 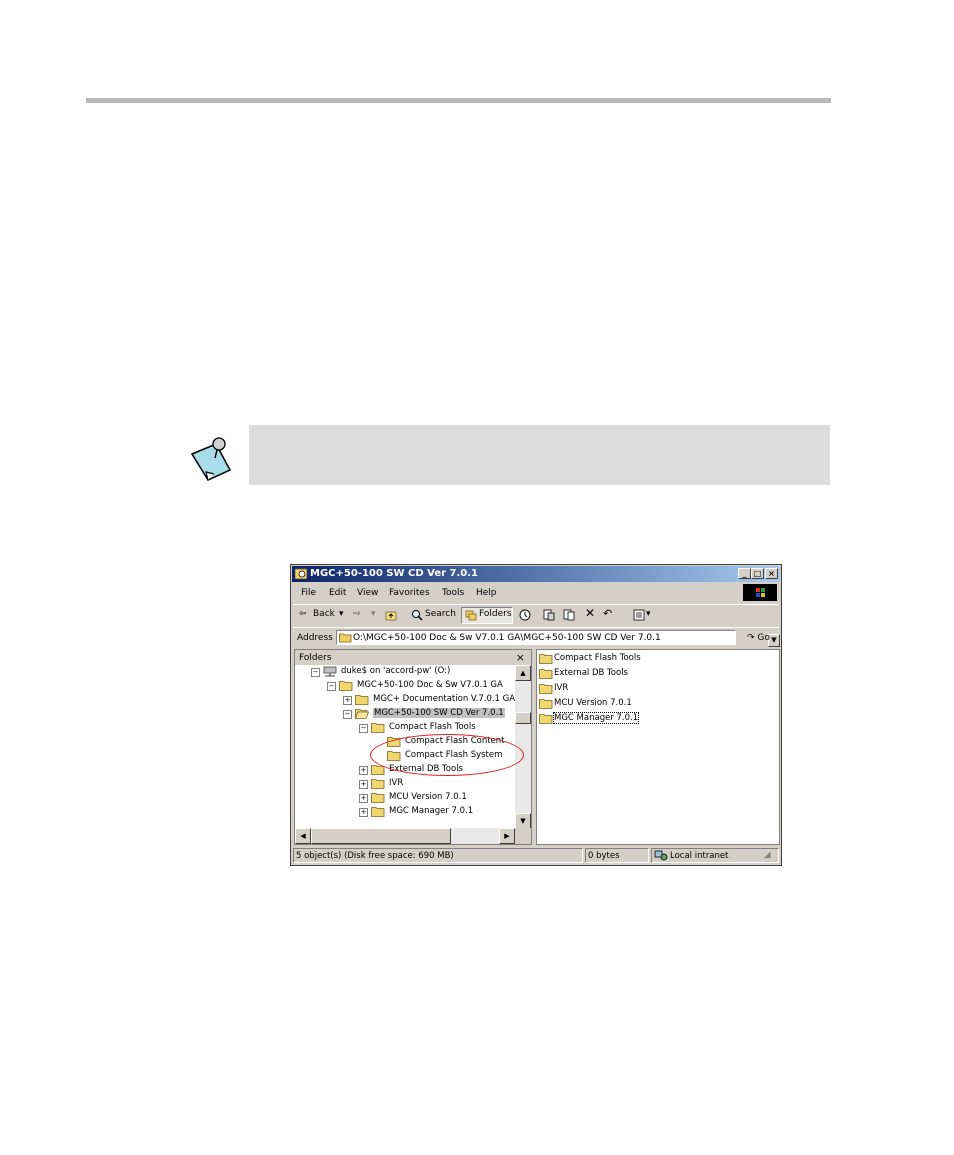 I want to click on tree-horizontal-scrollbar: ◀ ▶, so click(x=405, y=836).